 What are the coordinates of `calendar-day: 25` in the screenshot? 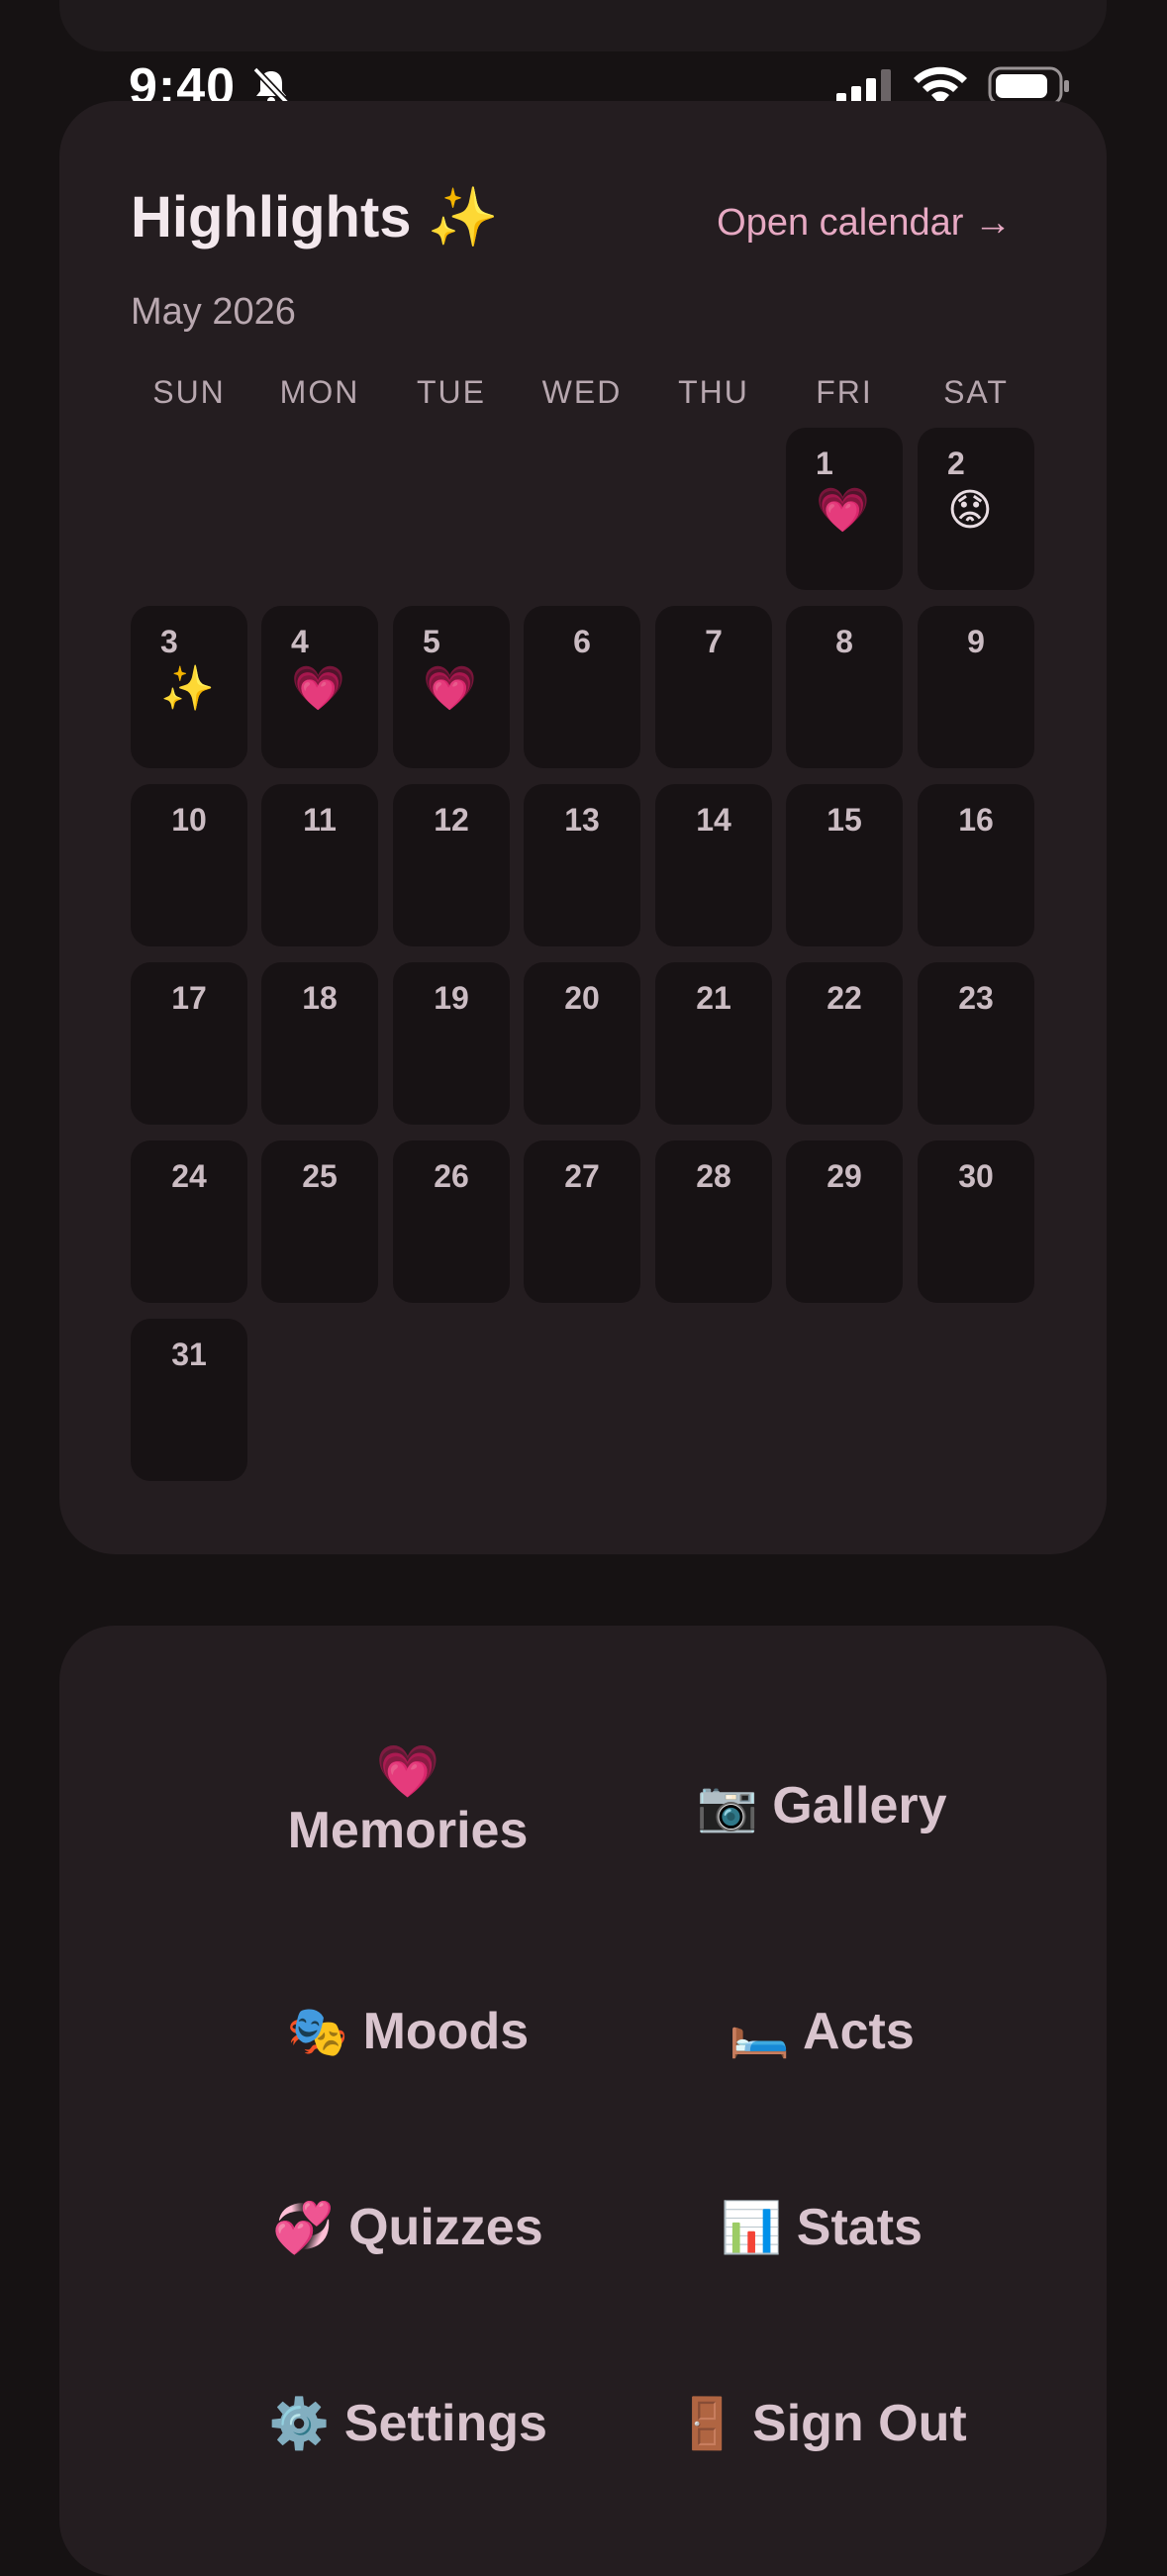 It's located at (320, 1222).